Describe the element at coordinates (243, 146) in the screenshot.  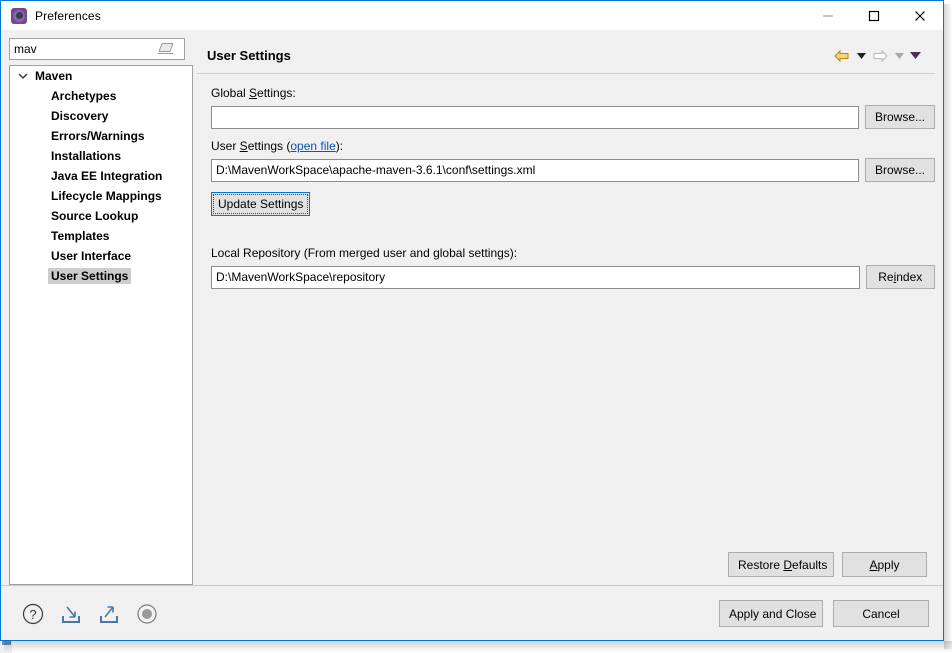
I see `user-settings-label-mnemonic: S` at that location.